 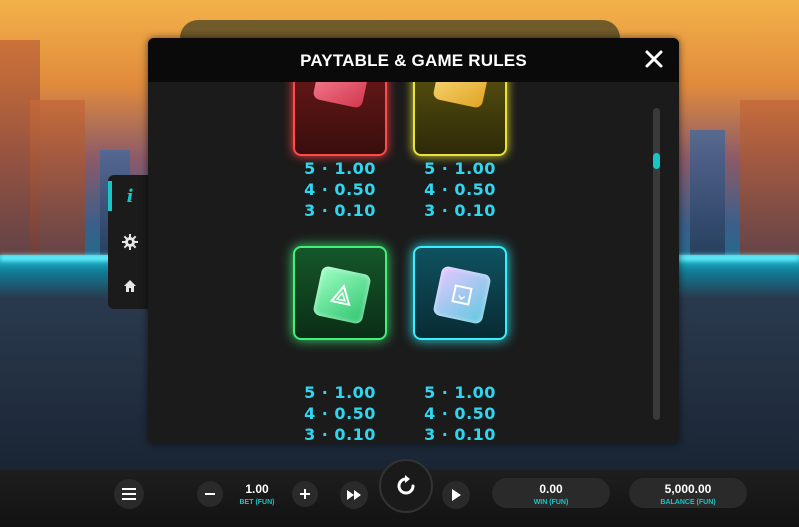 I want to click on side-item-settings, so click(x=130, y=242).